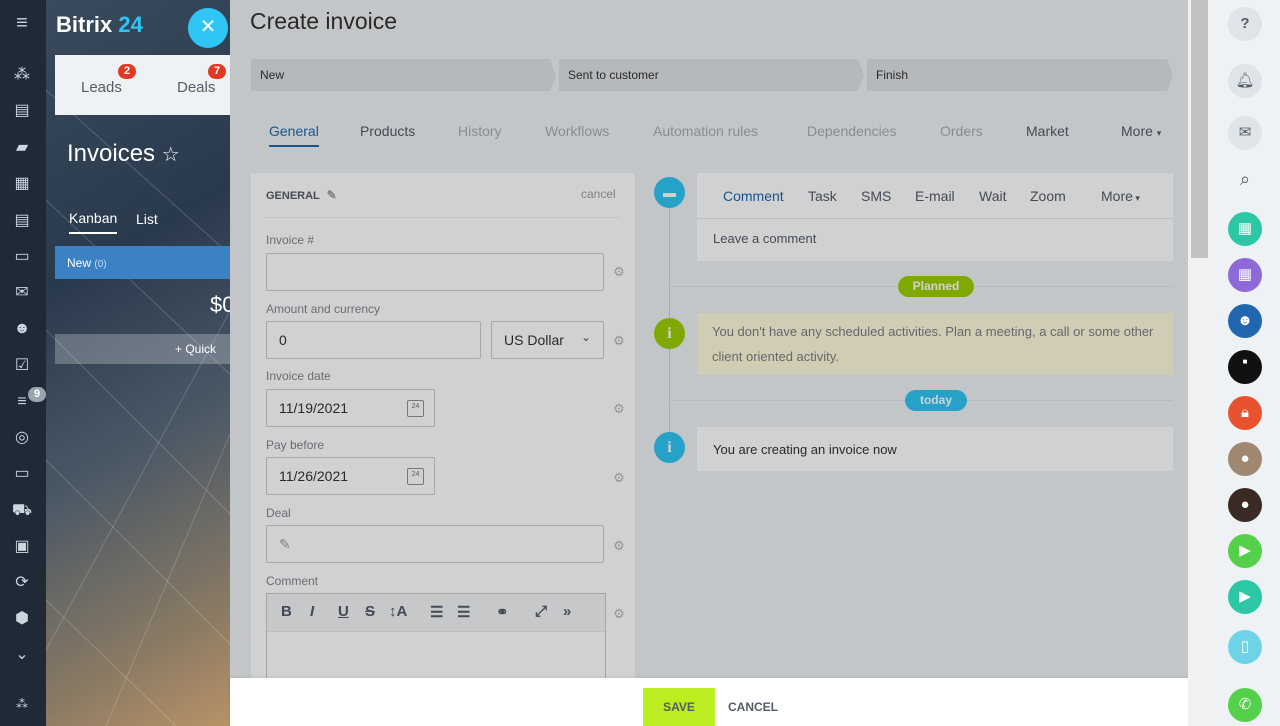 The height and width of the screenshot is (726, 1280). I want to click on groups-icon: ☻, so click(22, 329).